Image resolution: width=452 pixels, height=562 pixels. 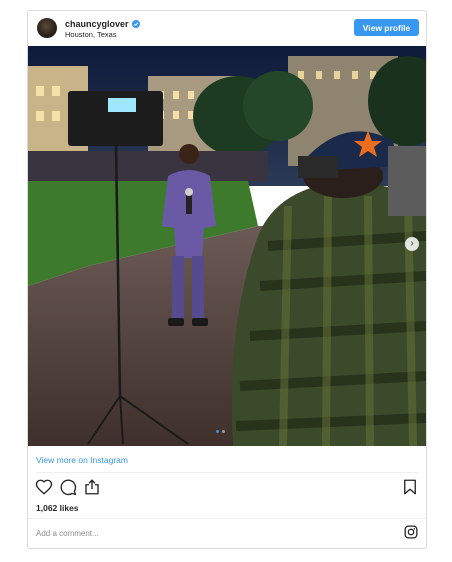 I want to click on avatar, so click(x=47, y=28).